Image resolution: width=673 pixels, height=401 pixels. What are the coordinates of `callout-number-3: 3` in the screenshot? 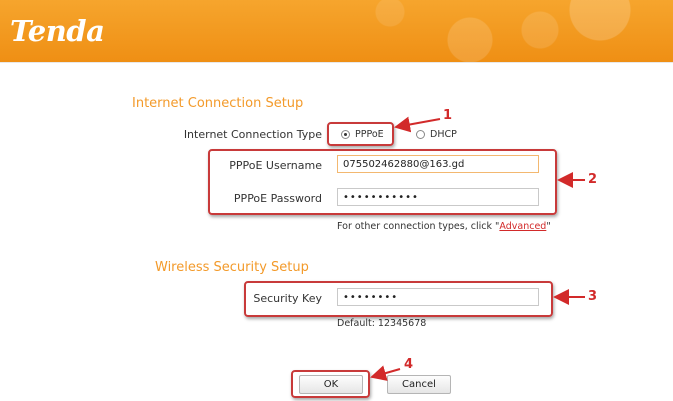 It's located at (593, 296).